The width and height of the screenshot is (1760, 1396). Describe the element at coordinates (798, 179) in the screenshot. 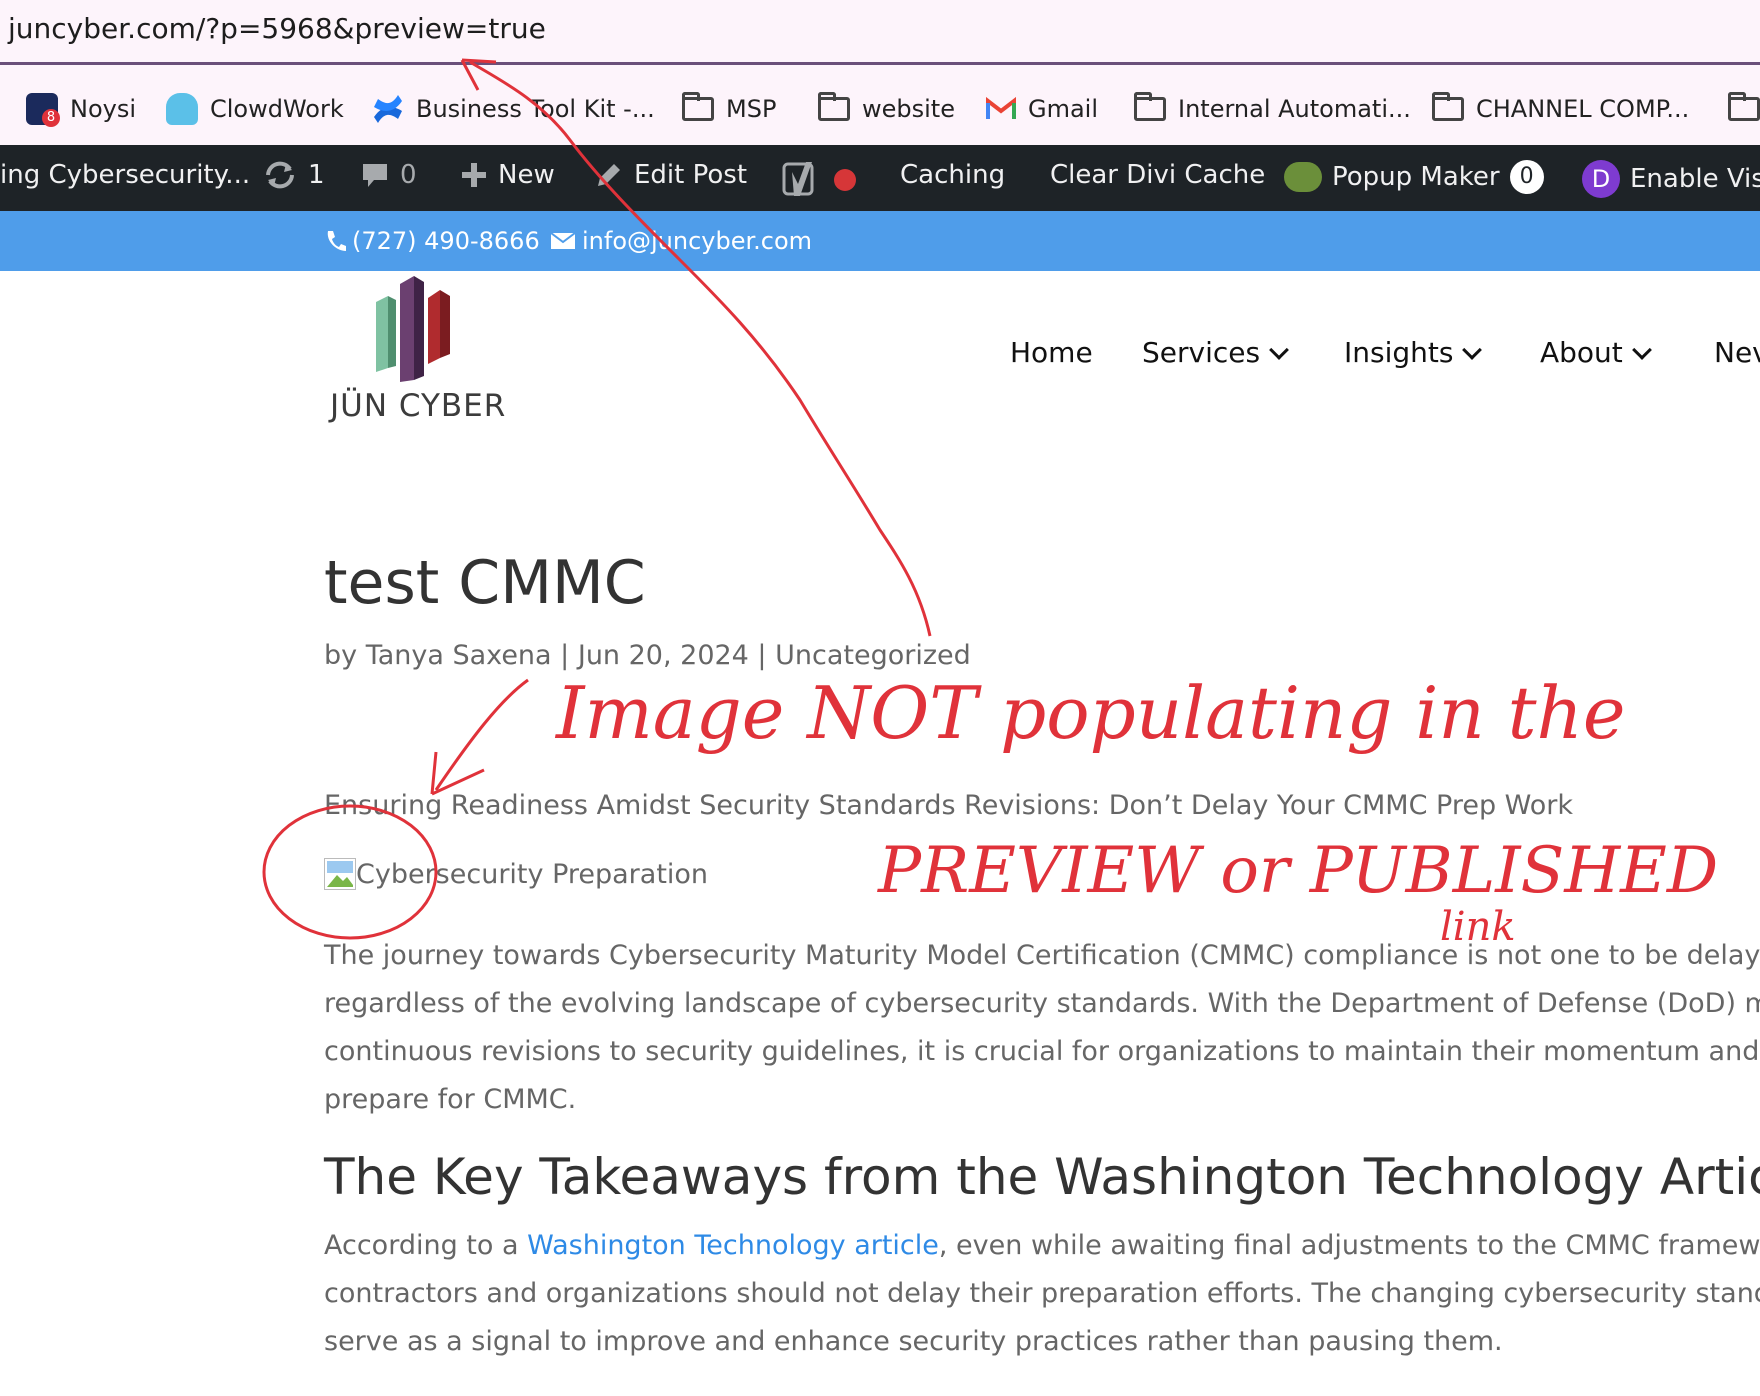

I see `yoast-icon` at that location.